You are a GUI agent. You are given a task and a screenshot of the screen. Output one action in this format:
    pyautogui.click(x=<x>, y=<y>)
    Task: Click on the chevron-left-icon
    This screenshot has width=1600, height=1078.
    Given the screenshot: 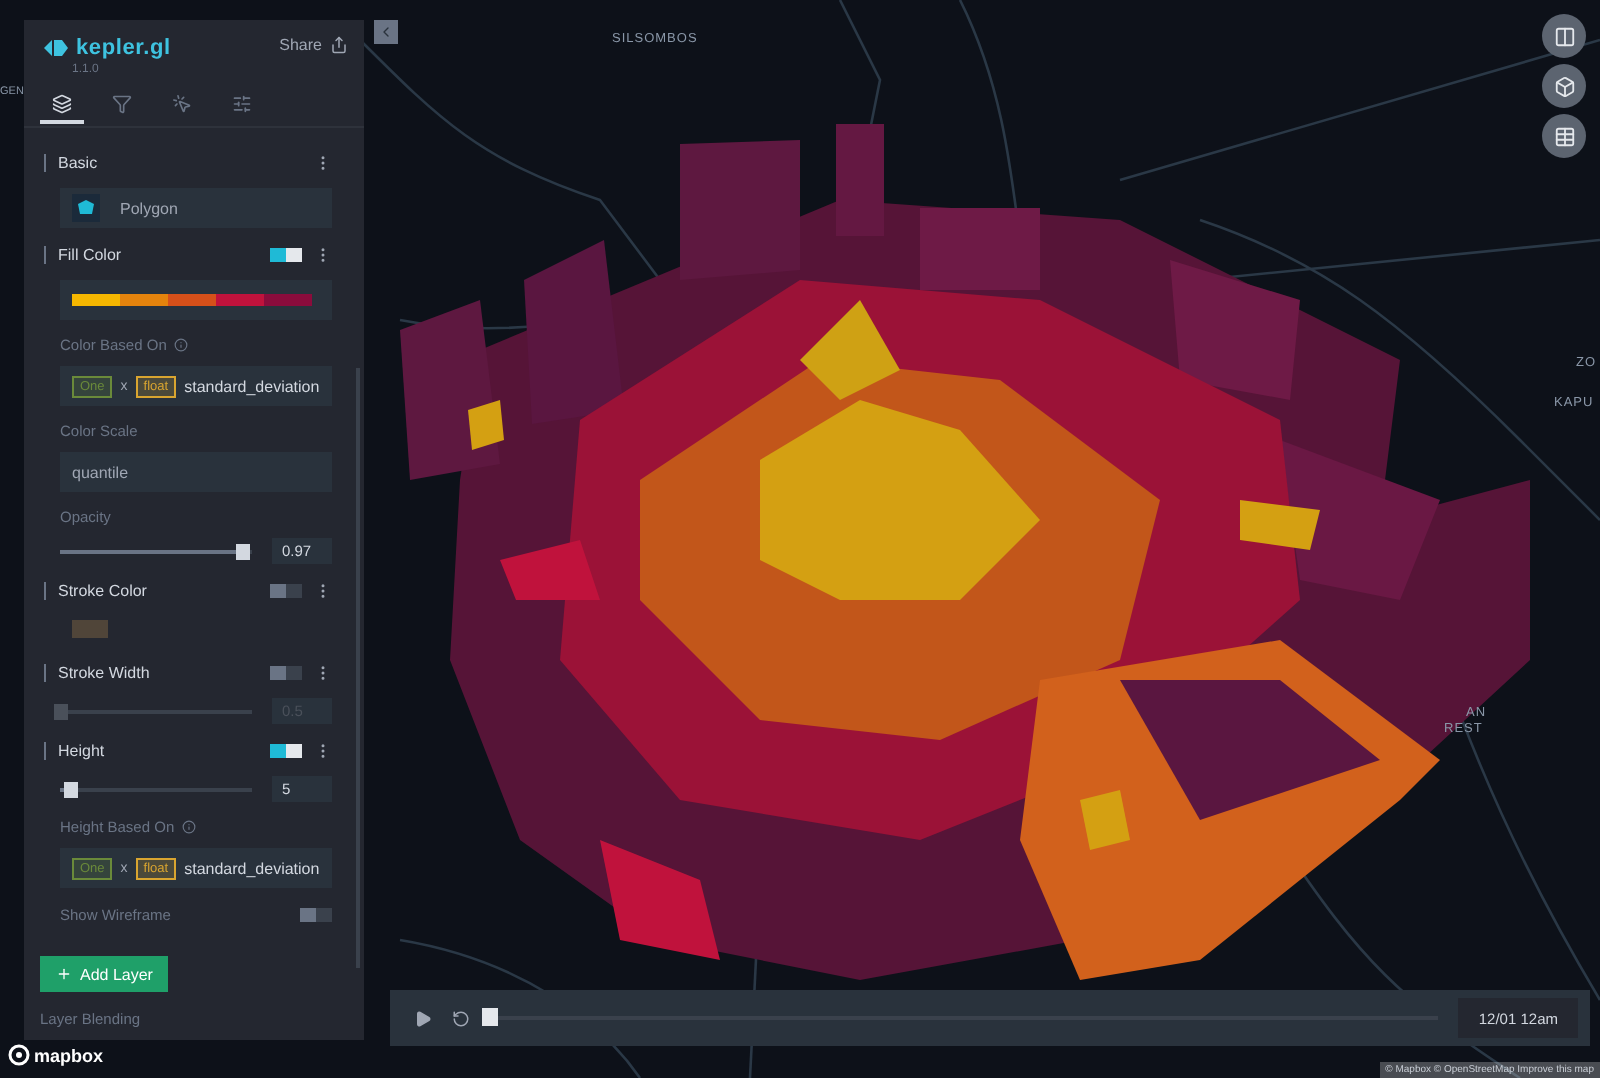 What is the action you would take?
    pyautogui.click(x=386, y=32)
    